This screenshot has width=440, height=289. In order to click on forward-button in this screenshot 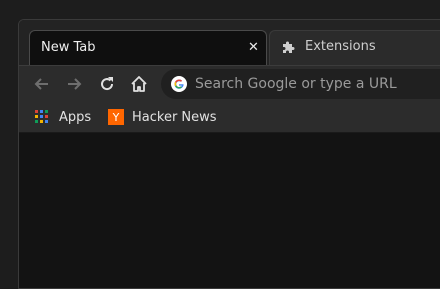, I will do `click(74, 84)`.